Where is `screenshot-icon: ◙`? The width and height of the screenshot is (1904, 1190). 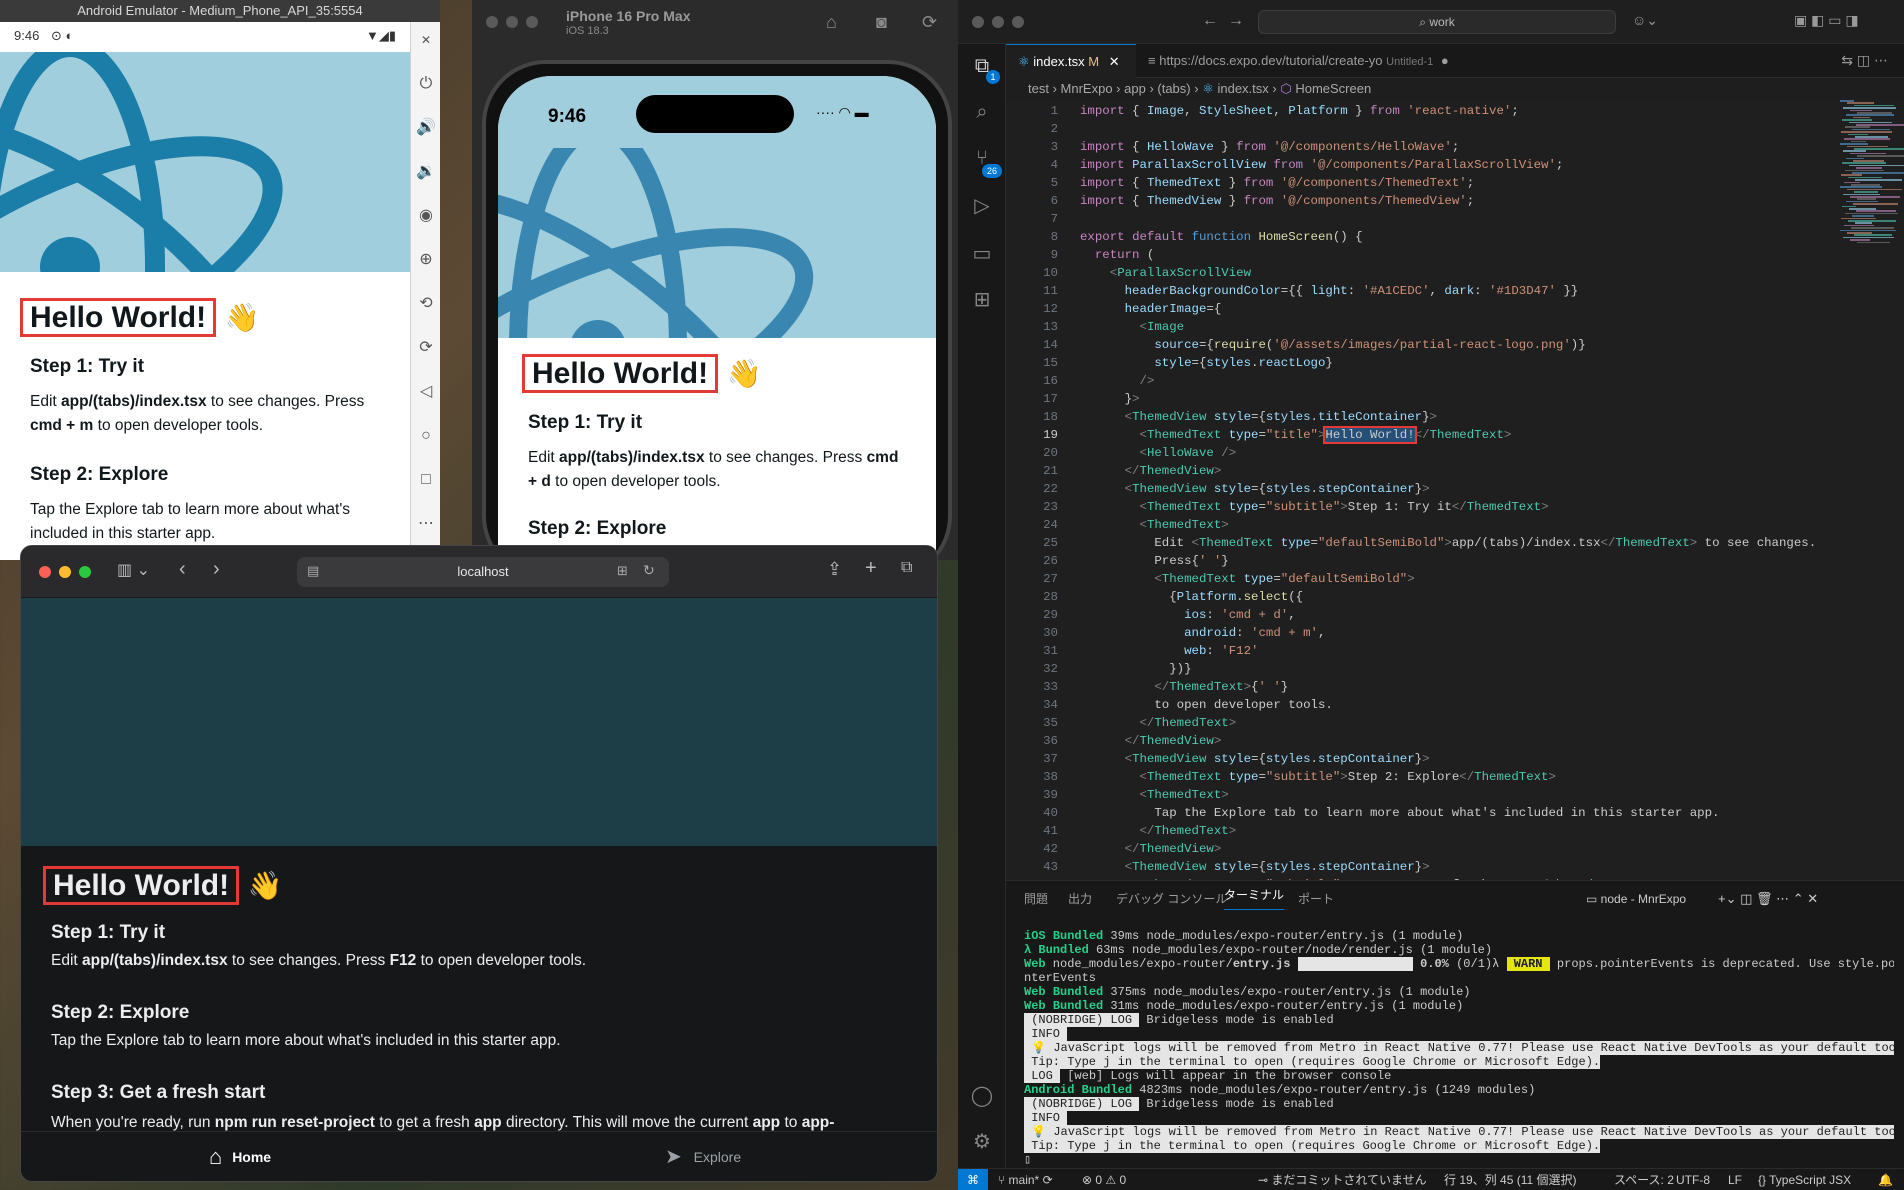 screenshot-icon: ◙ is located at coordinates (881, 22).